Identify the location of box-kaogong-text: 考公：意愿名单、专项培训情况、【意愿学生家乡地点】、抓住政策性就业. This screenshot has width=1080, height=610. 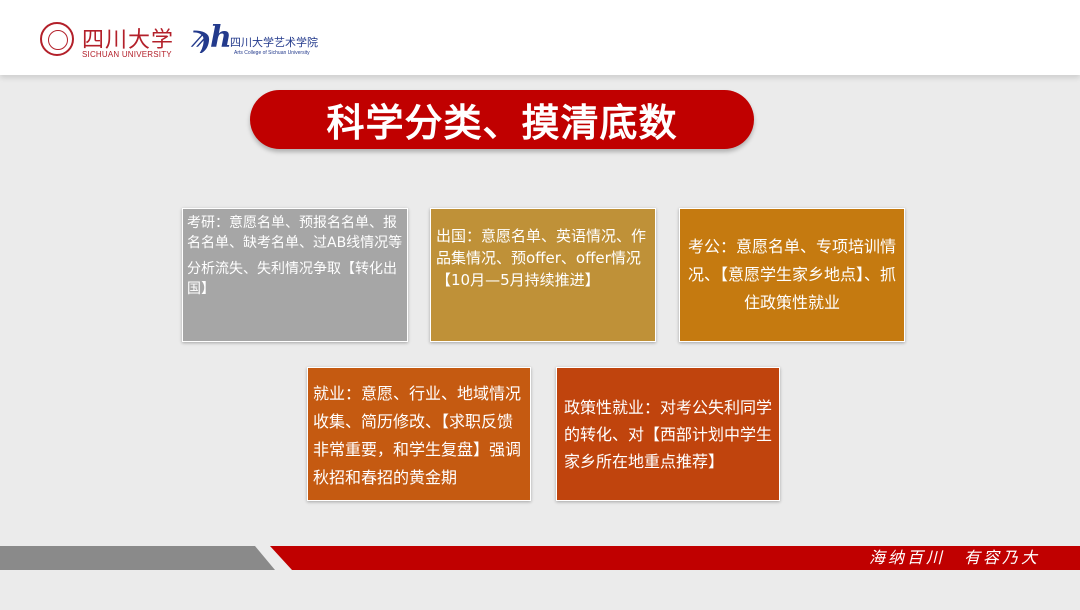
(791, 274).